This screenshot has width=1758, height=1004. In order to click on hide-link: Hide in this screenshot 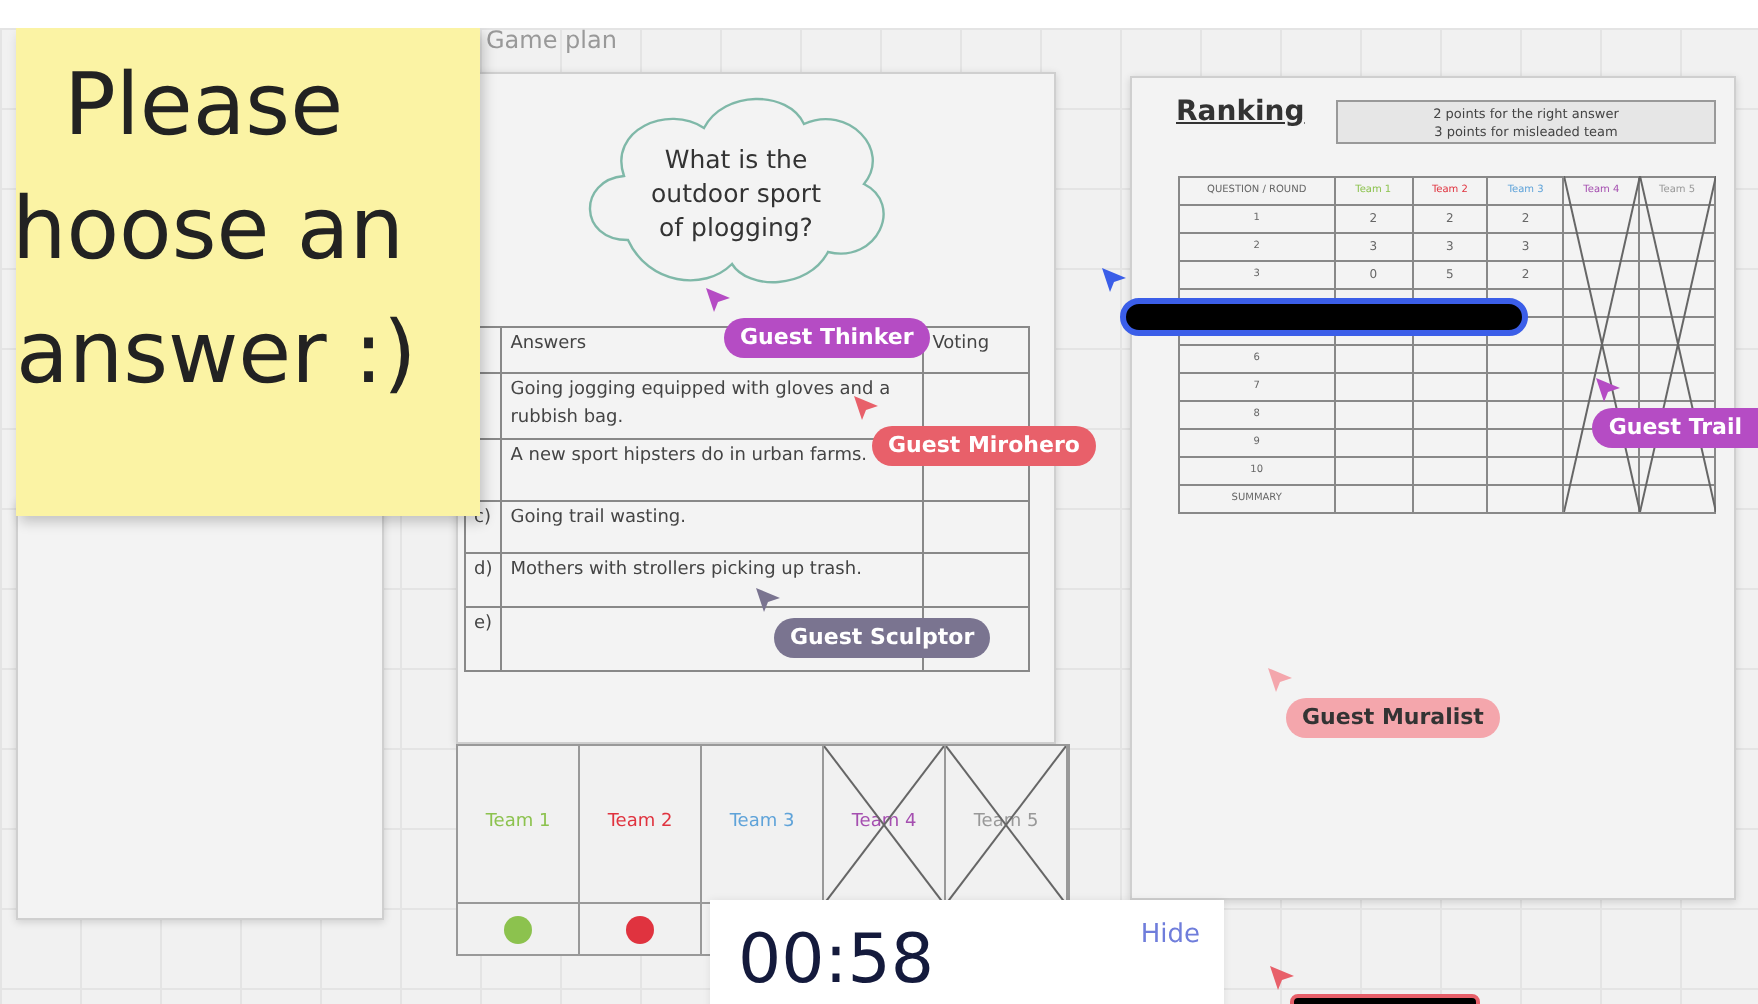, I will do `click(1170, 934)`.